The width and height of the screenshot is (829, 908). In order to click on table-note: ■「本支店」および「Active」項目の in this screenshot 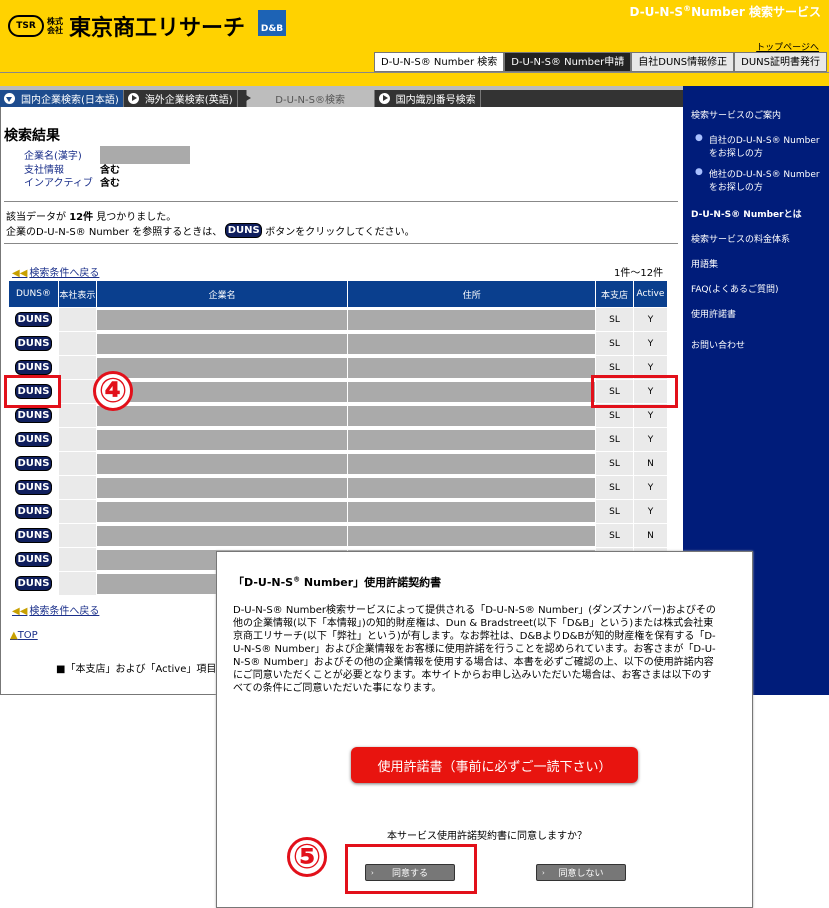, I will do `click(141, 669)`.